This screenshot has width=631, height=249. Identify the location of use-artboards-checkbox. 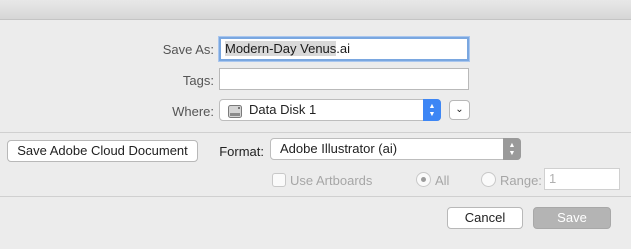
(279, 180).